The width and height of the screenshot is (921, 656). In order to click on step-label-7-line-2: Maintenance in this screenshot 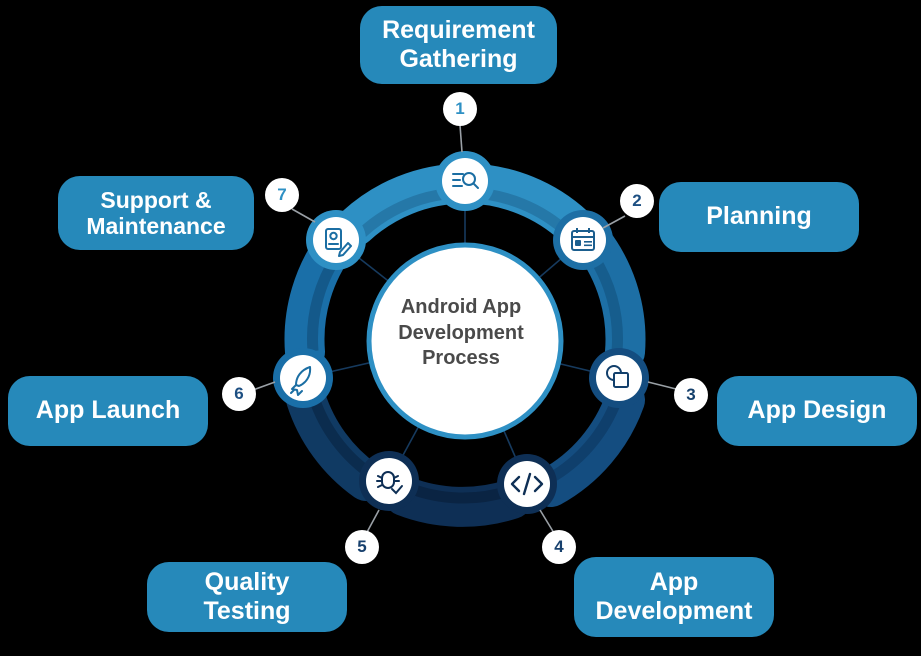, I will do `click(156, 226)`.